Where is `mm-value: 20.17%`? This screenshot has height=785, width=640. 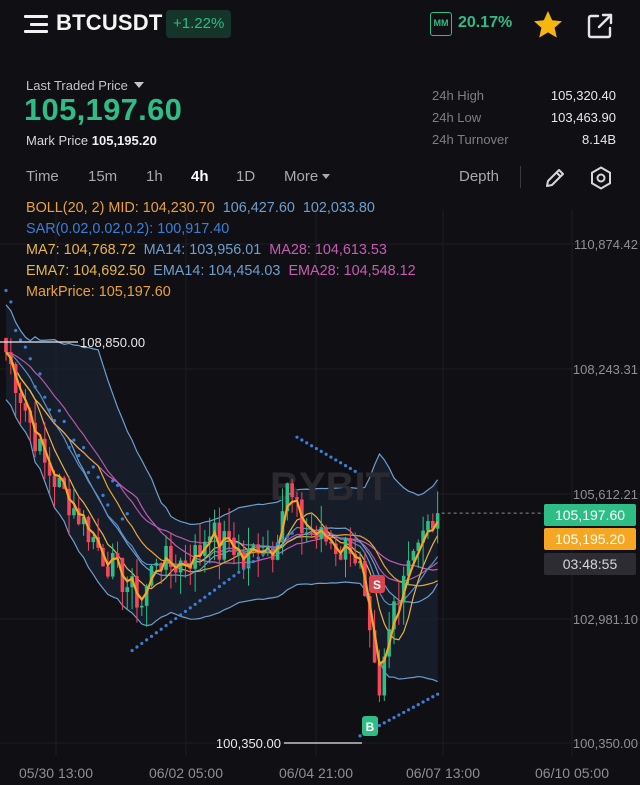 mm-value: 20.17% is located at coordinates (485, 23).